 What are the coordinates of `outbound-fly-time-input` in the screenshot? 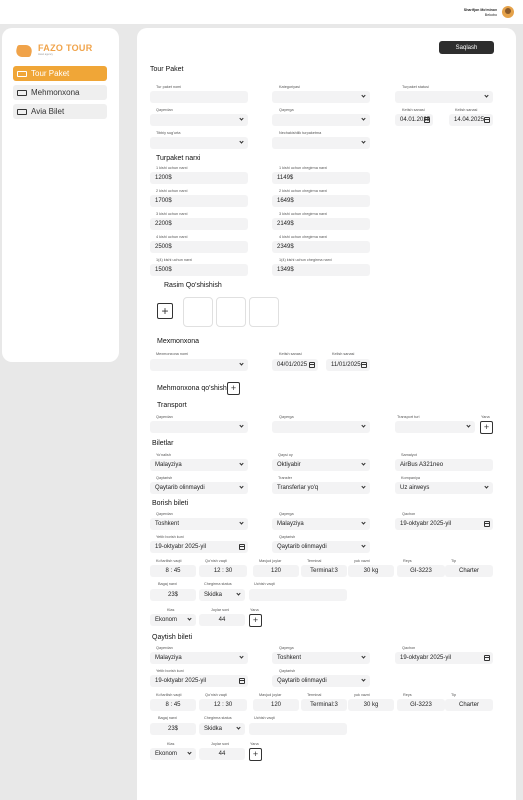 It's located at (298, 595).